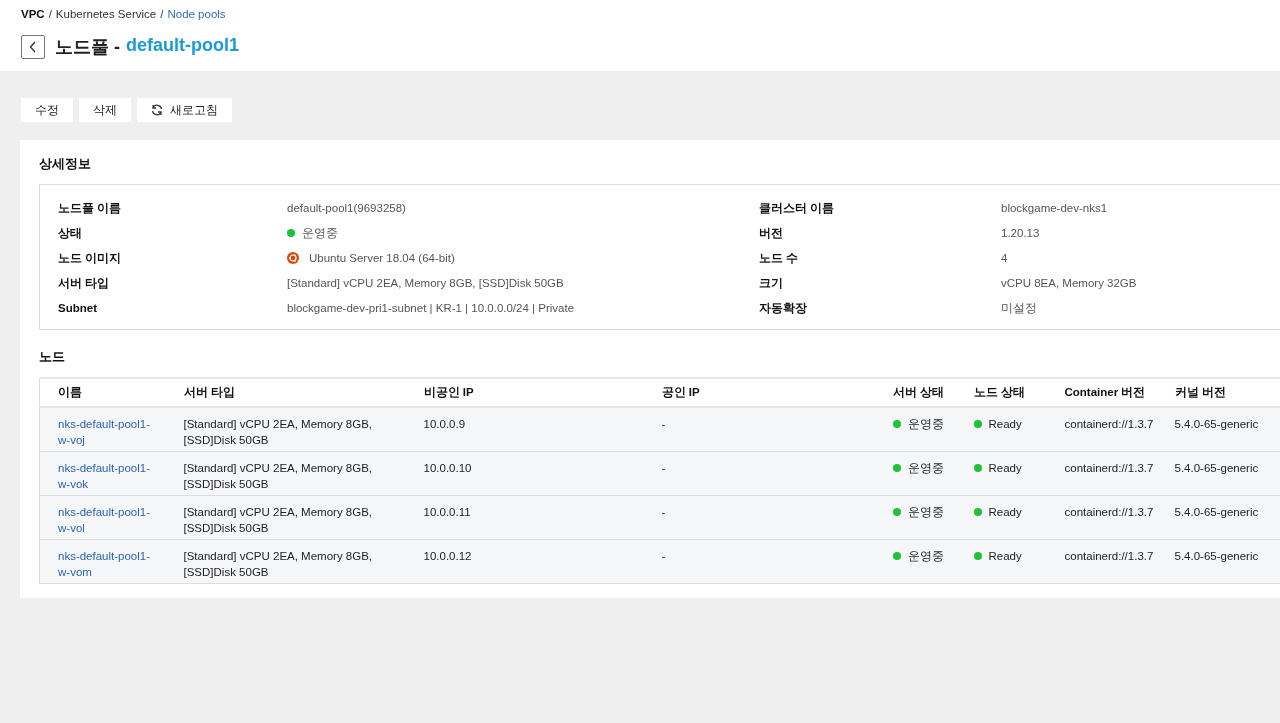 This screenshot has height=723, width=1280. Describe the element at coordinates (431, 308) in the screenshot. I see `field-value: blockgame-dev-pri1-subnet | KR-1 | 10.0.0.0/24 | Private` at that location.